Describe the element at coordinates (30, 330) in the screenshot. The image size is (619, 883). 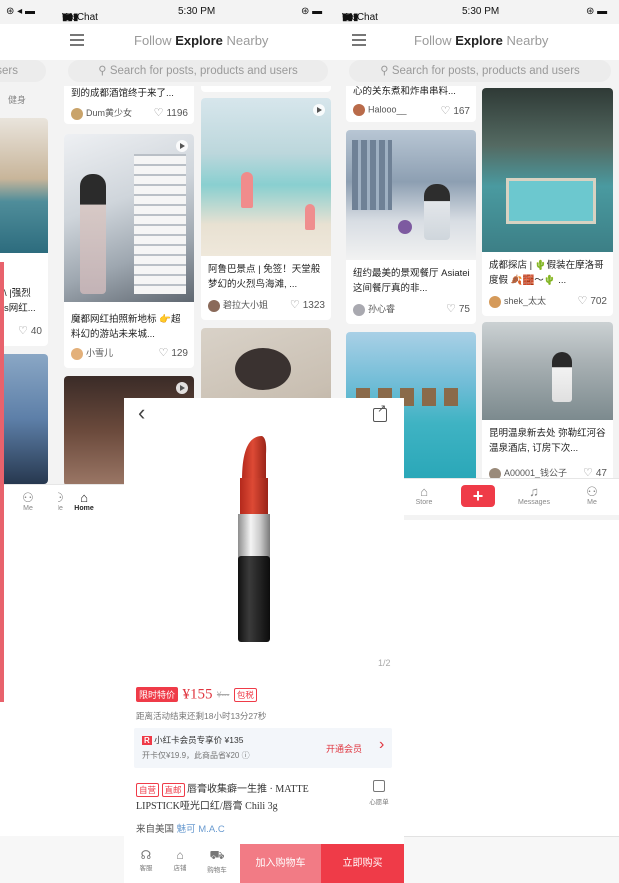
I see `like-count: ♡ 40` at that location.